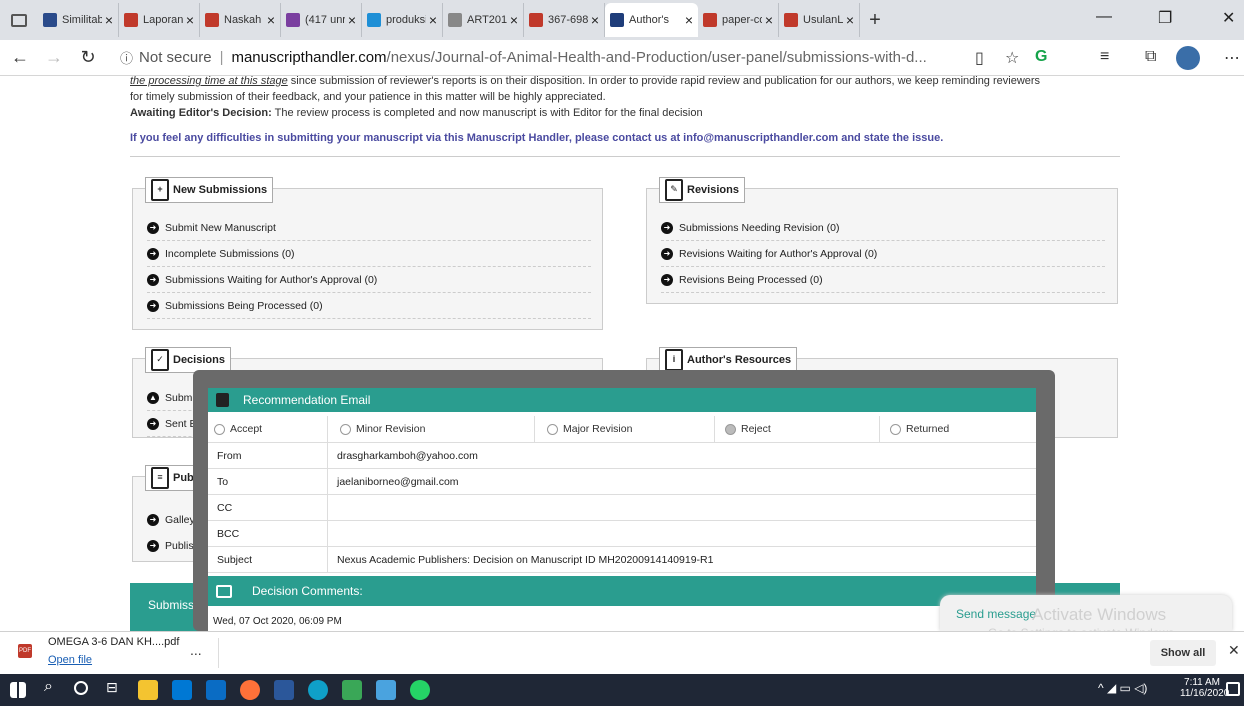 The height and width of the screenshot is (706, 1244). Describe the element at coordinates (1165, 18) in the screenshot. I see `restore-icon: ❐` at that location.